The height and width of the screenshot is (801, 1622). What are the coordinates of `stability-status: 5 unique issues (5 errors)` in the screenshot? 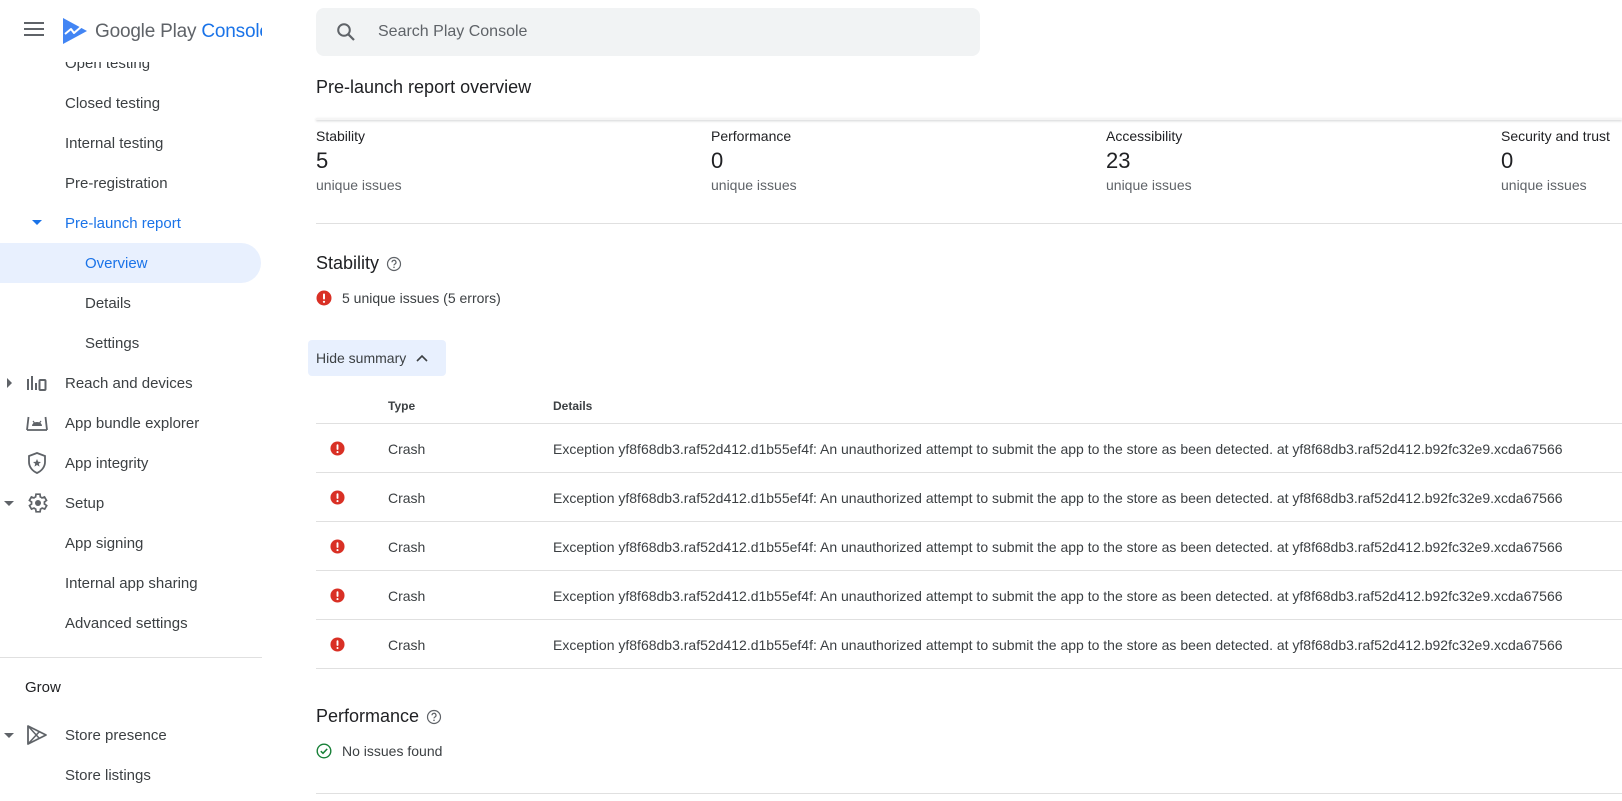 It's located at (408, 298).